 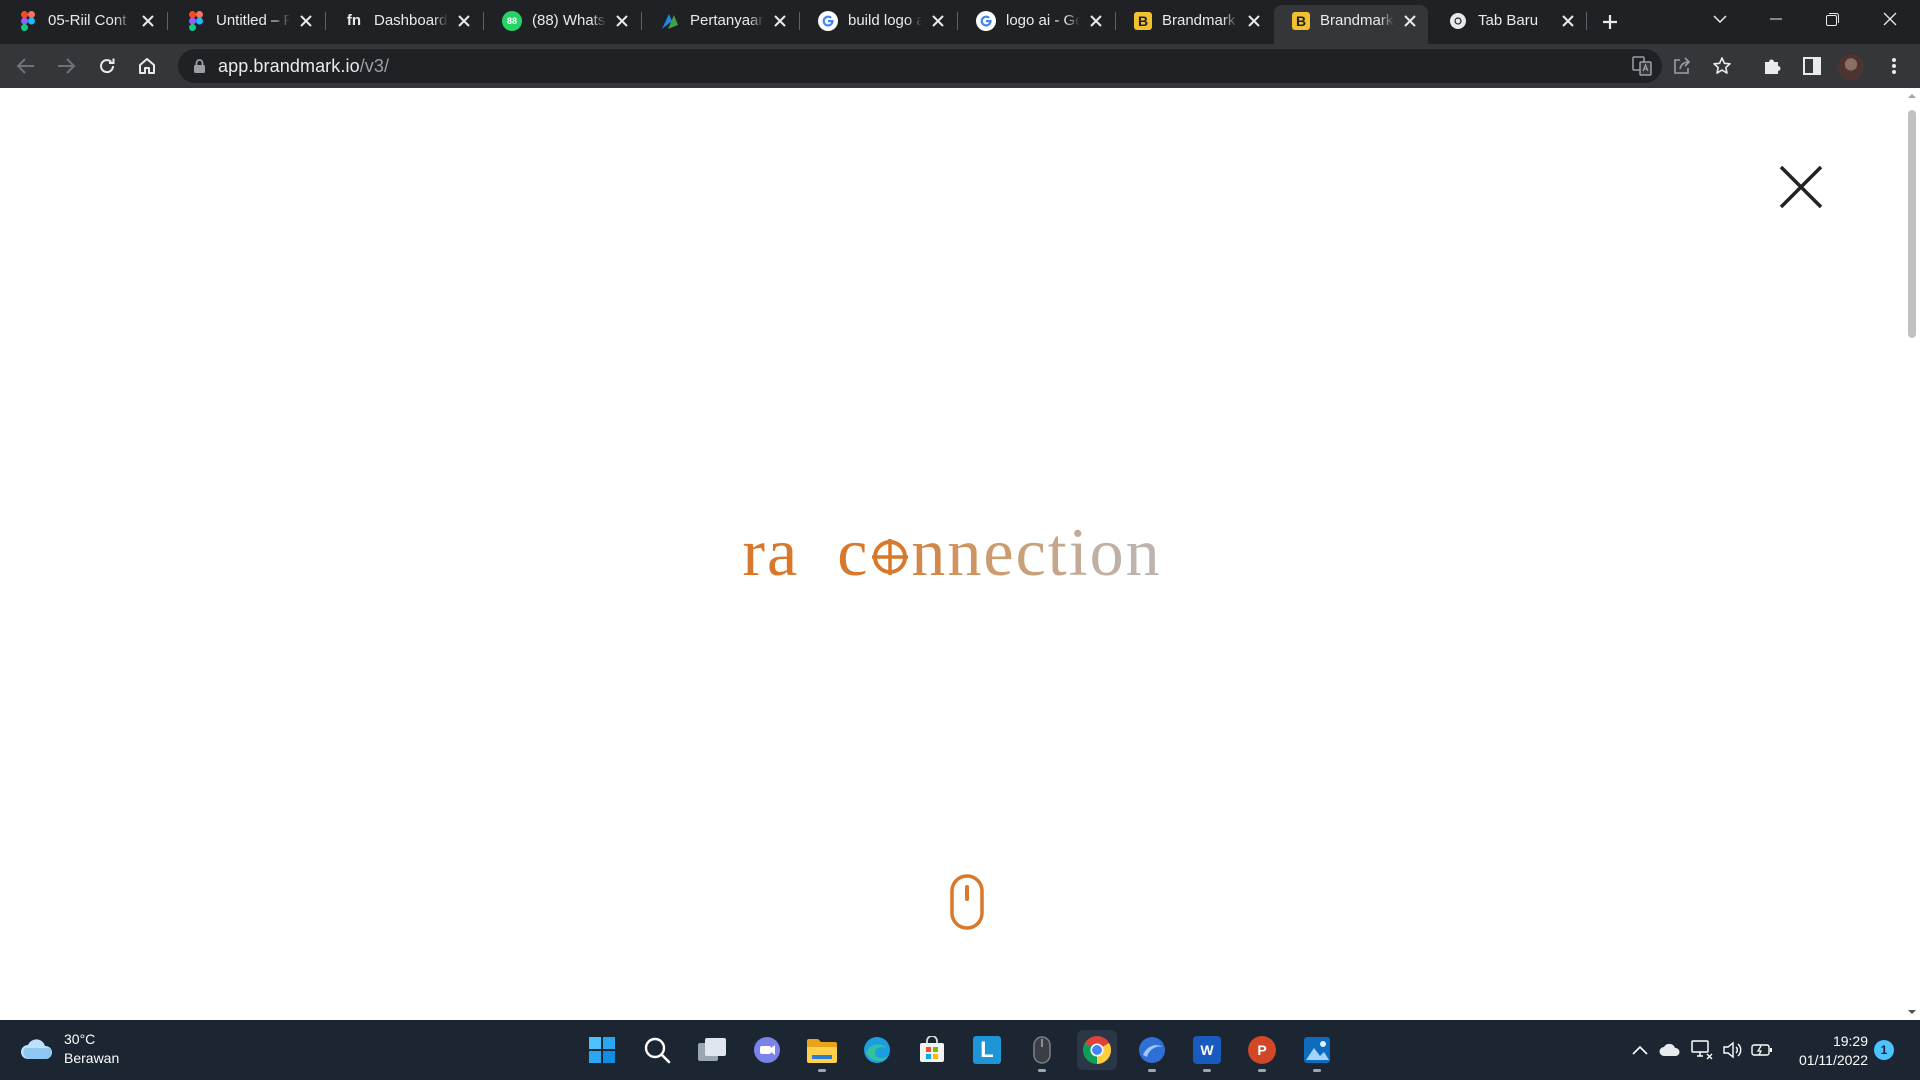 What do you see at coordinates (1762, 1050) in the screenshot?
I see `battery-button` at bounding box center [1762, 1050].